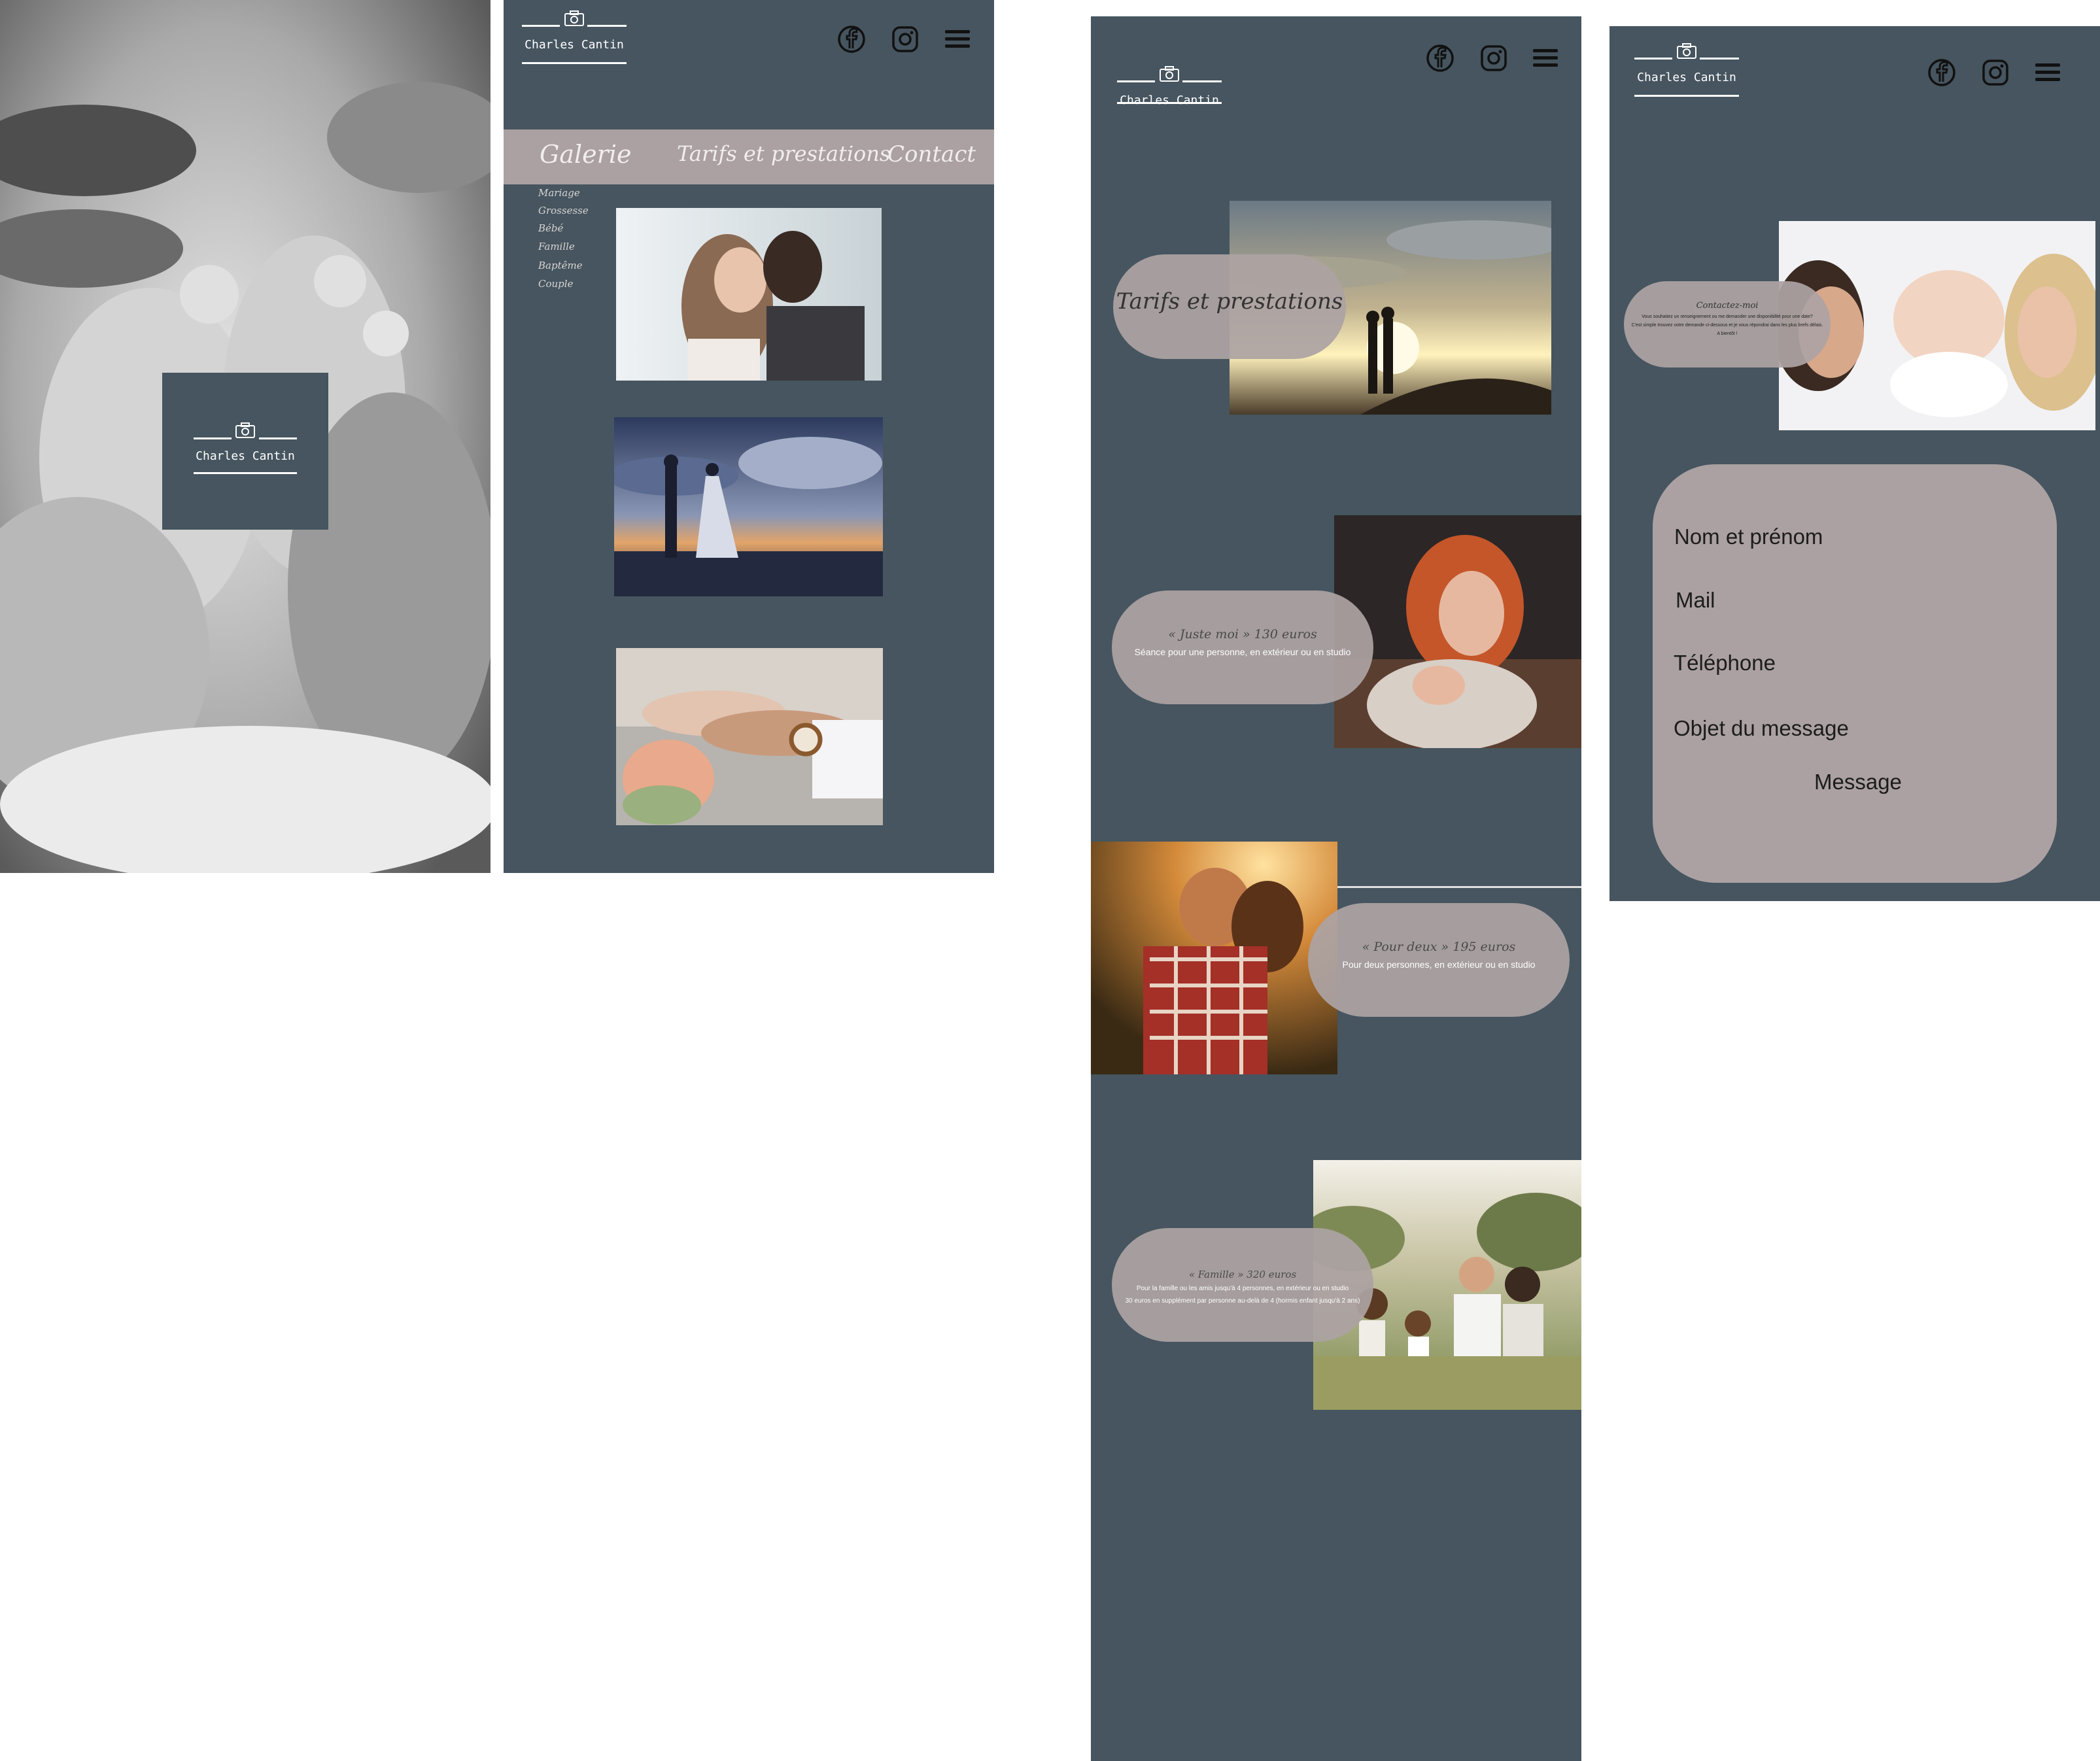 The image size is (2100, 1761). I want to click on submenu-item: Couple, so click(555, 284).